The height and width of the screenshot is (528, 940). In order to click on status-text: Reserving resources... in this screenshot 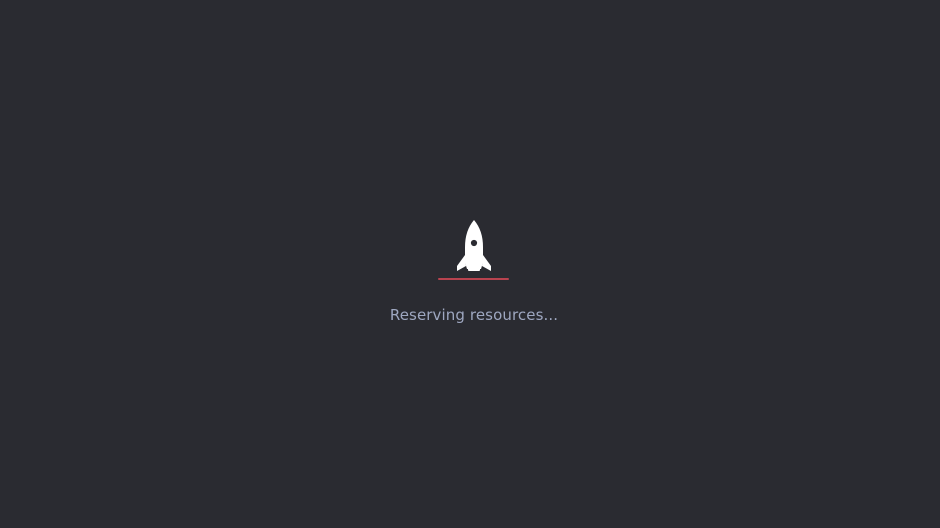, I will do `click(474, 315)`.